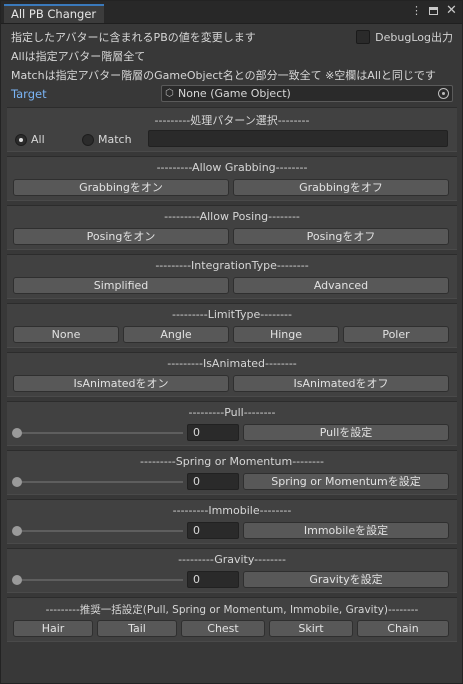 This screenshot has height=684, width=463. What do you see at coordinates (232, 510) in the screenshot?
I see `immobile-title: ---------Immobile--------` at bounding box center [232, 510].